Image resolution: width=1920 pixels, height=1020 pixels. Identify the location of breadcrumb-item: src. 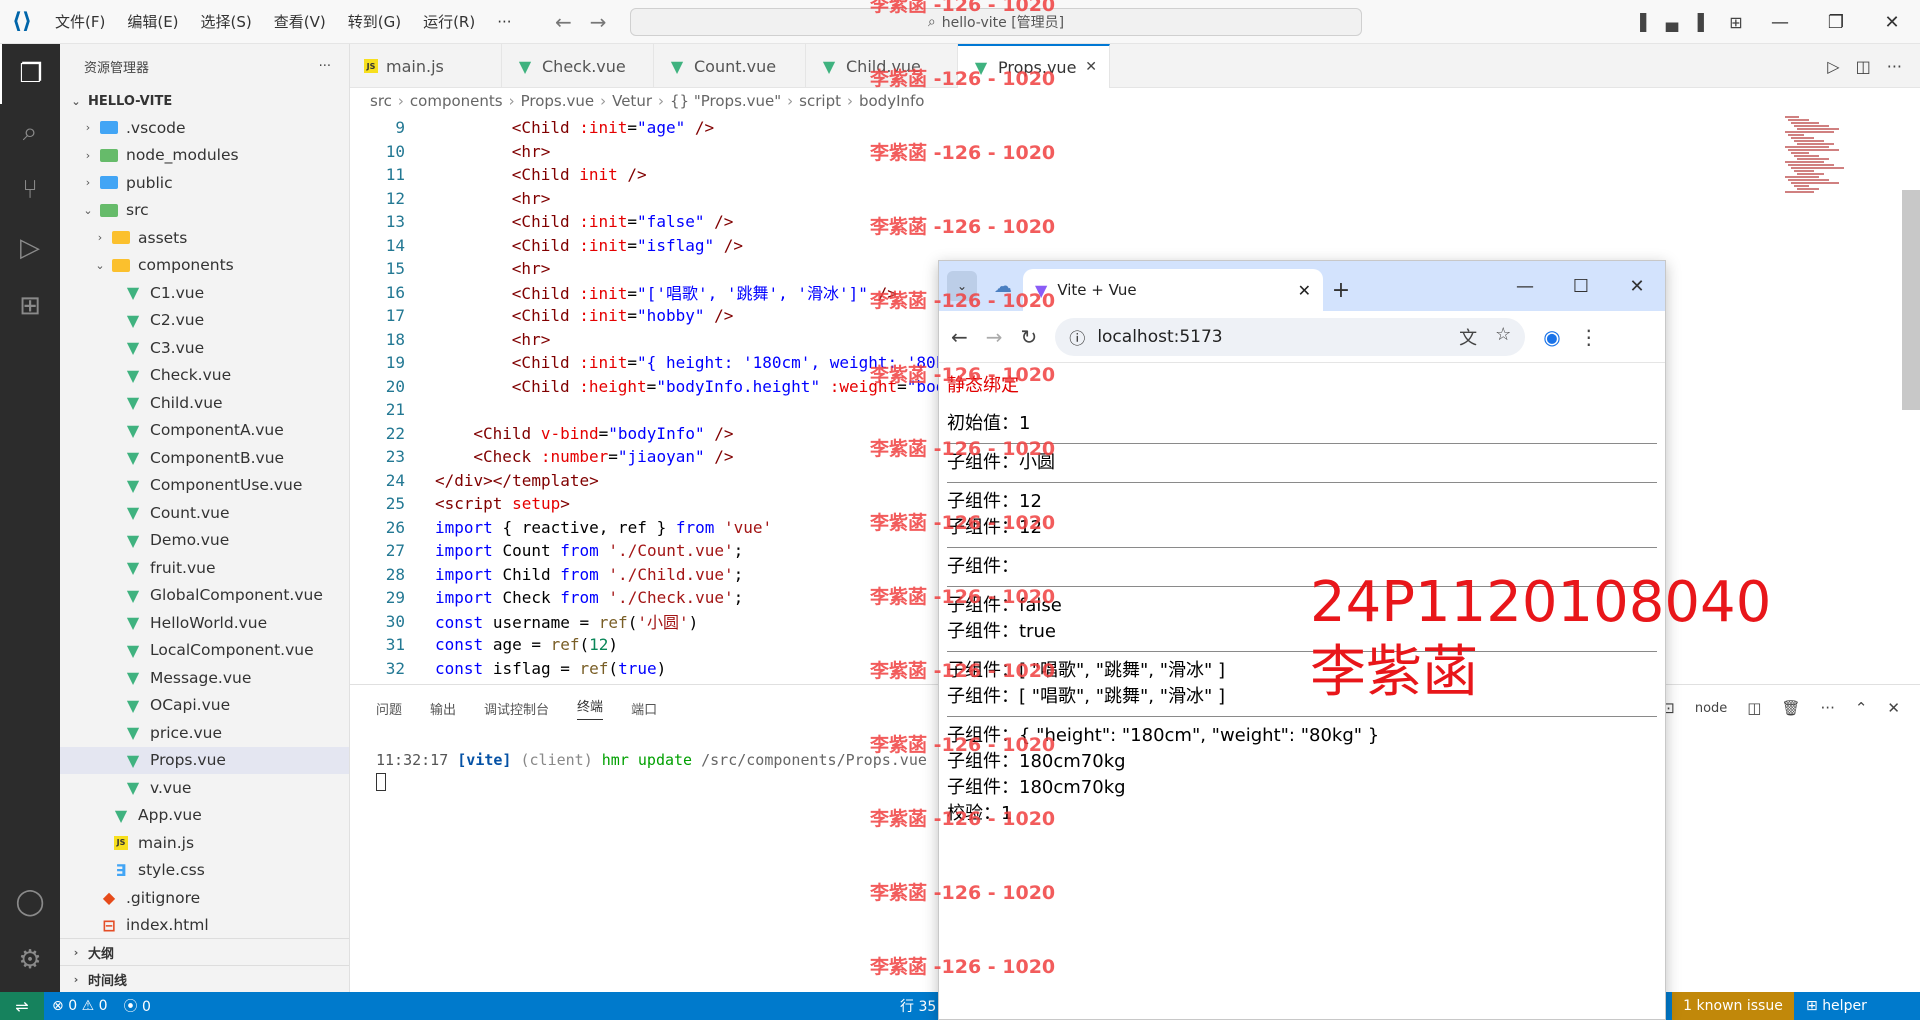
(381, 101).